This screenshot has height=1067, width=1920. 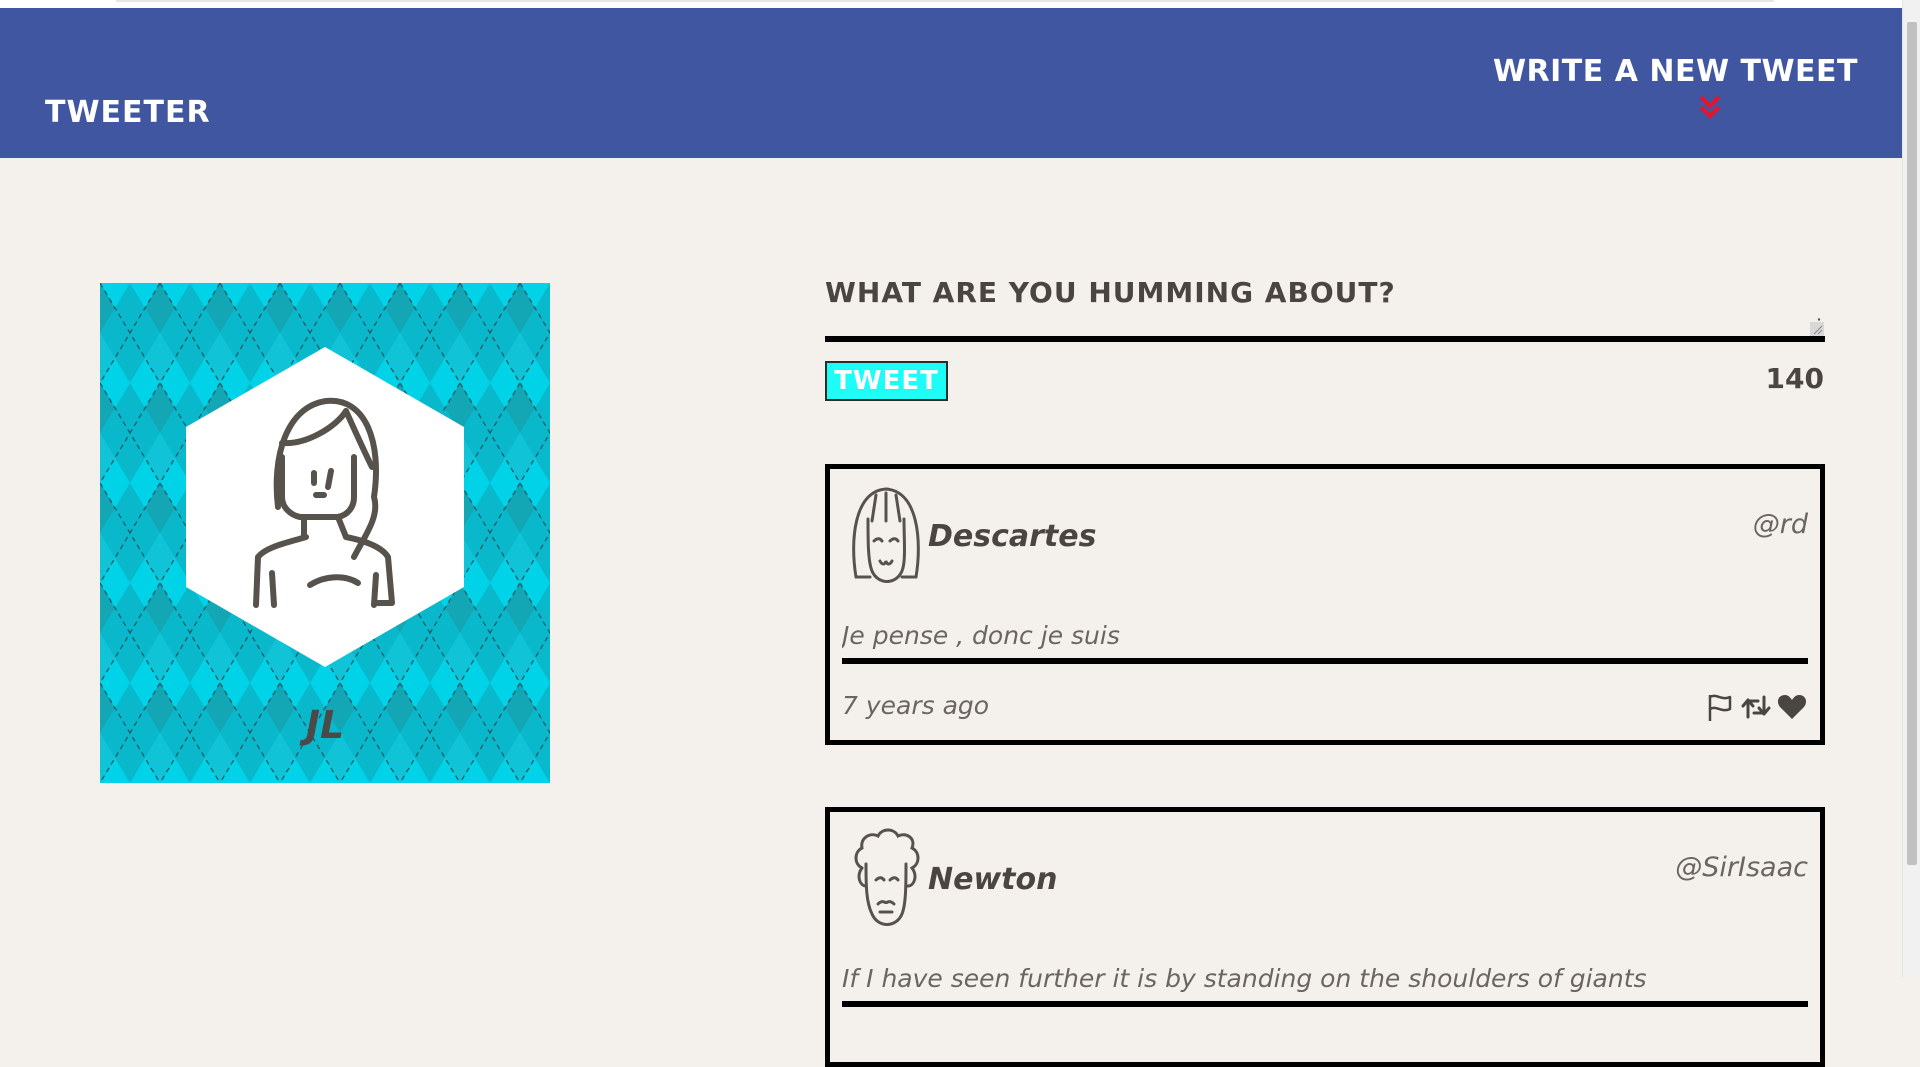 What do you see at coordinates (992, 879) in the screenshot?
I see `tweet-author: Newton` at bounding box center [992, 879].